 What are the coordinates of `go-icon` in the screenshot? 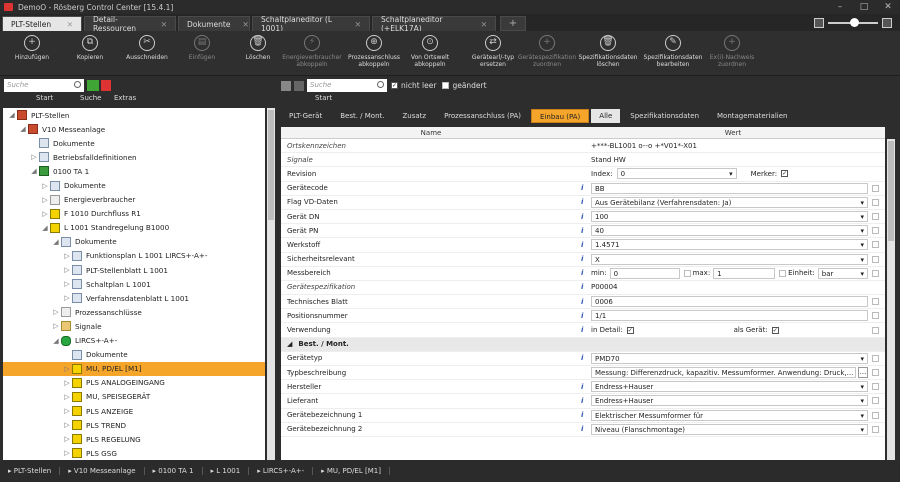 It's located at (93, 85).